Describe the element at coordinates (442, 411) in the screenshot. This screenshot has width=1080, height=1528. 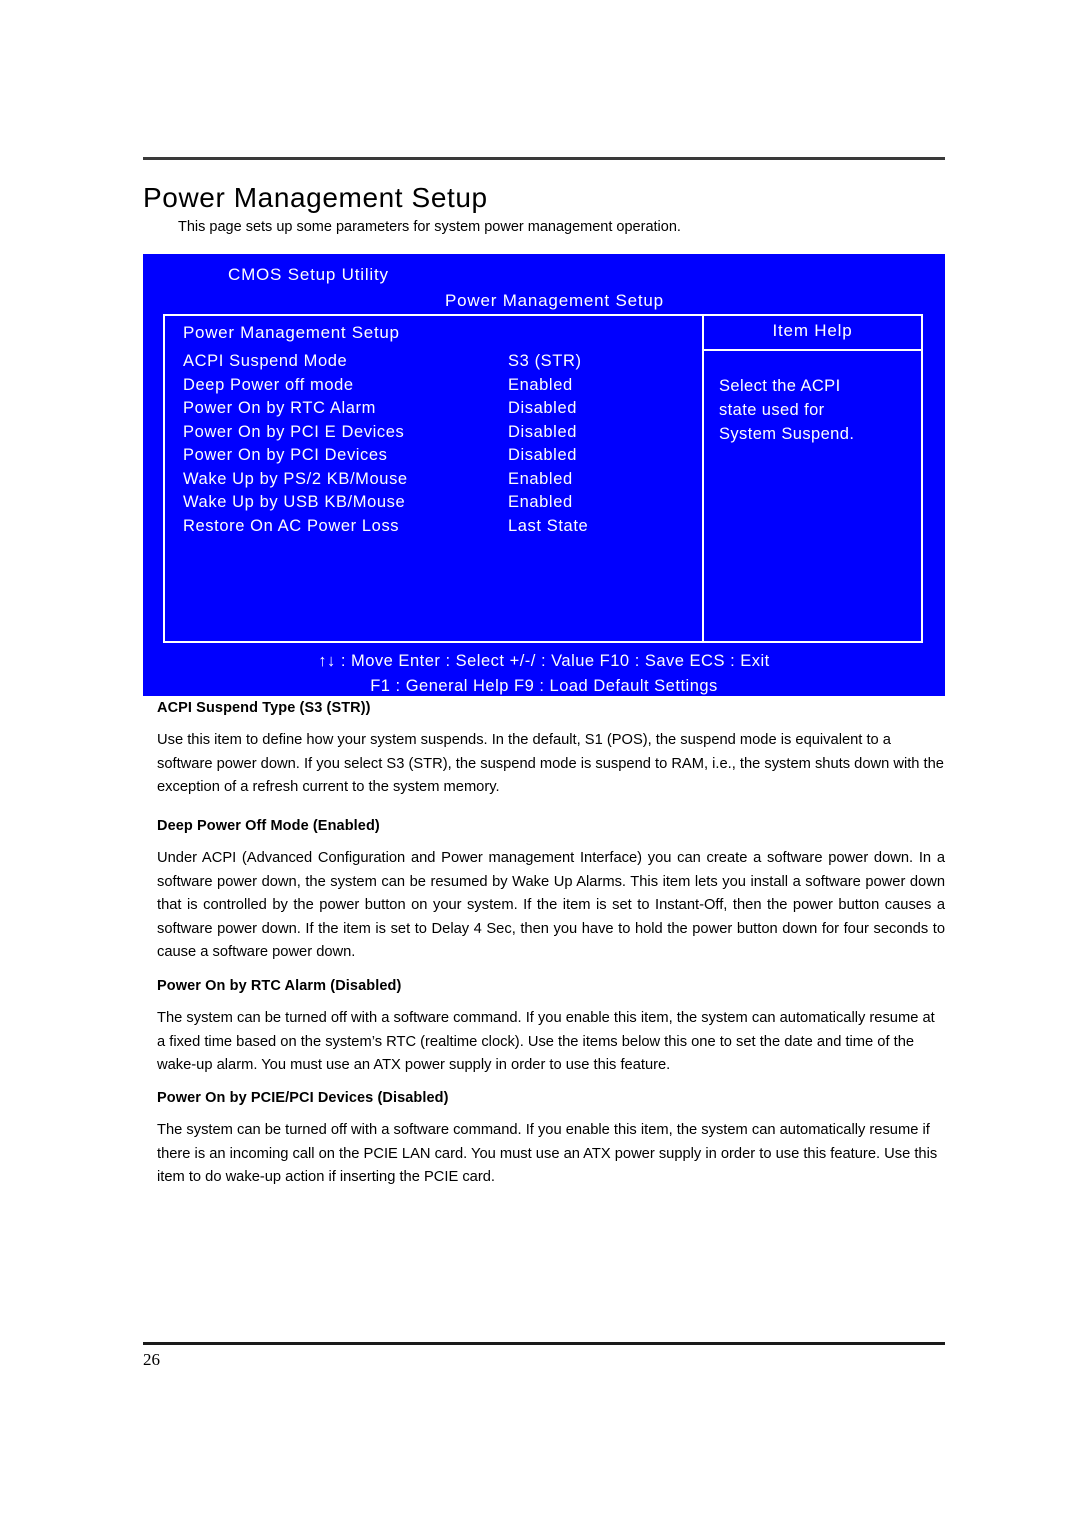
I see `bios-setting-row: Power On by RTC Alarm Disabled` at that location.